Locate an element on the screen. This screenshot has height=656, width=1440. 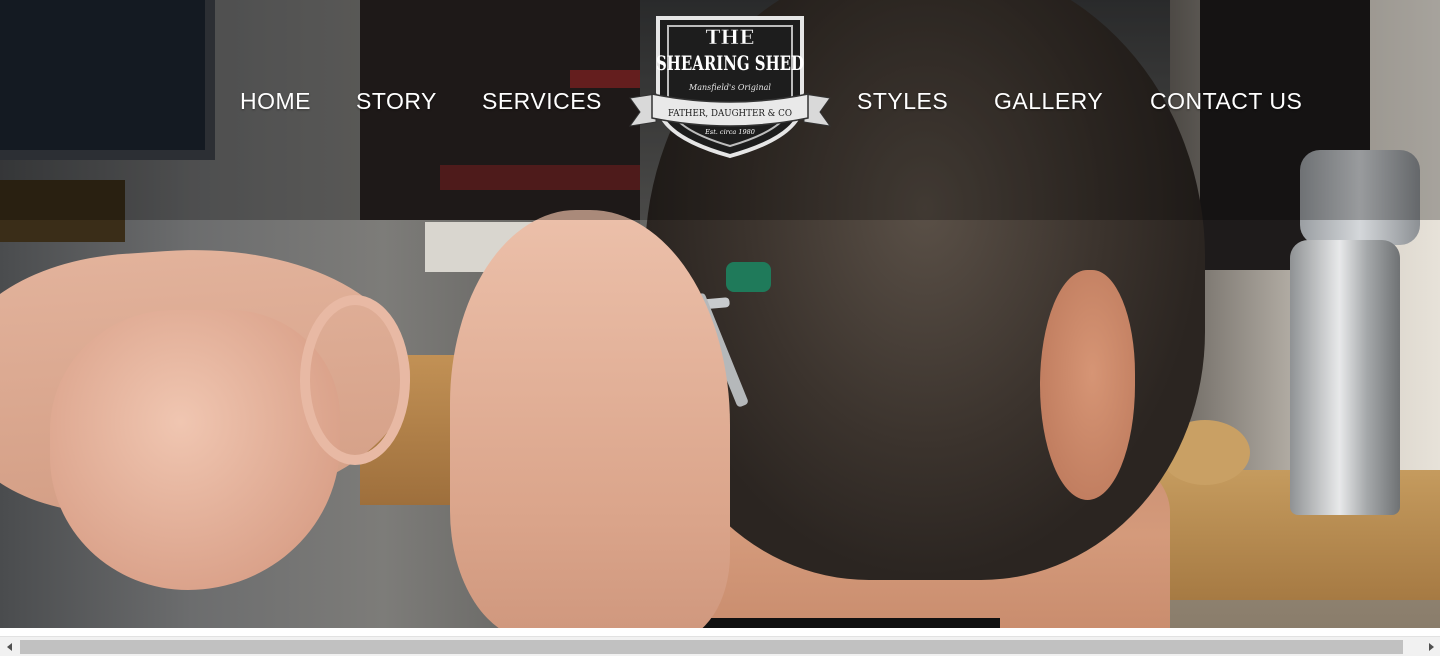
nav-services-link: SERVICES is located at coordinates (542, 101).